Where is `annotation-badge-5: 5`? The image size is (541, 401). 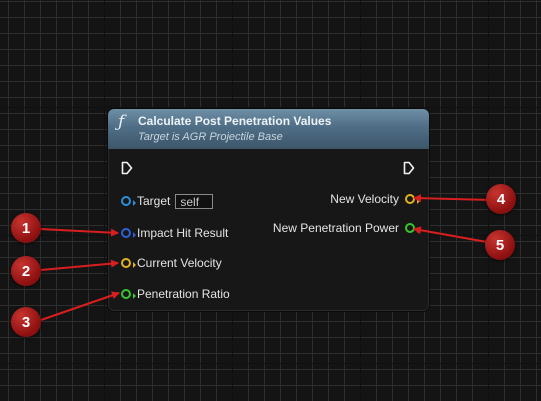 annotation-badge-5: 5 is located at coordinates (500, 245).